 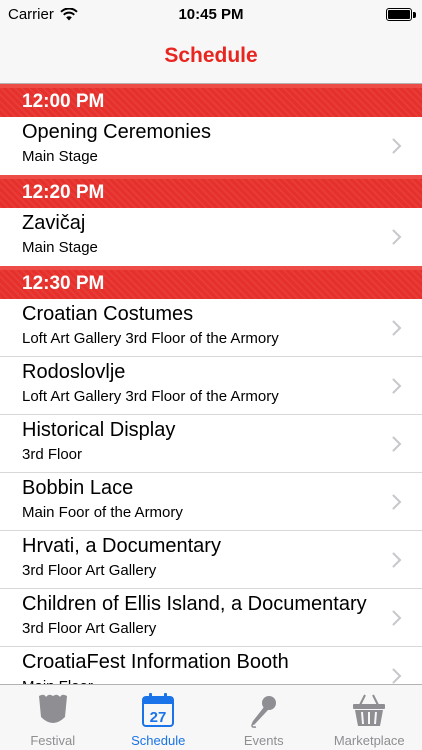 I want to click on section-header: 12:20 PM, so click(x=211, y=191).